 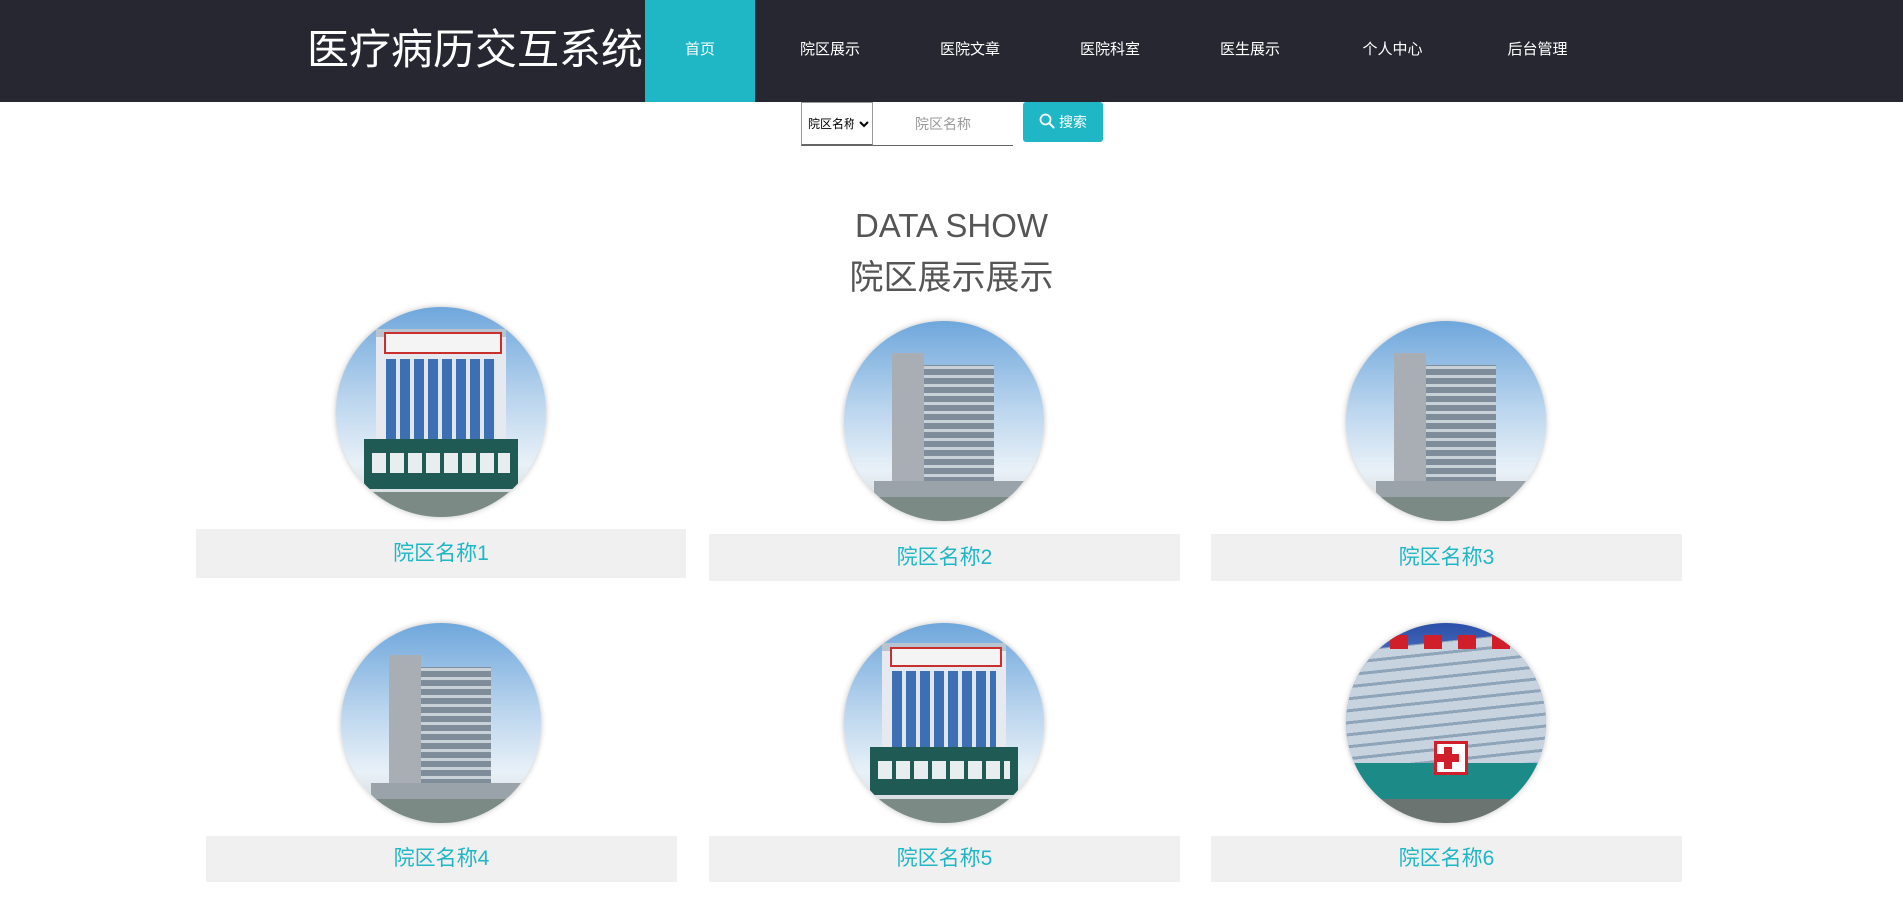 What do you see at coordinates (1446, 859) in the screenshot?
I see `campus-name: 院区名称6` at bounding box center [1446, 859].